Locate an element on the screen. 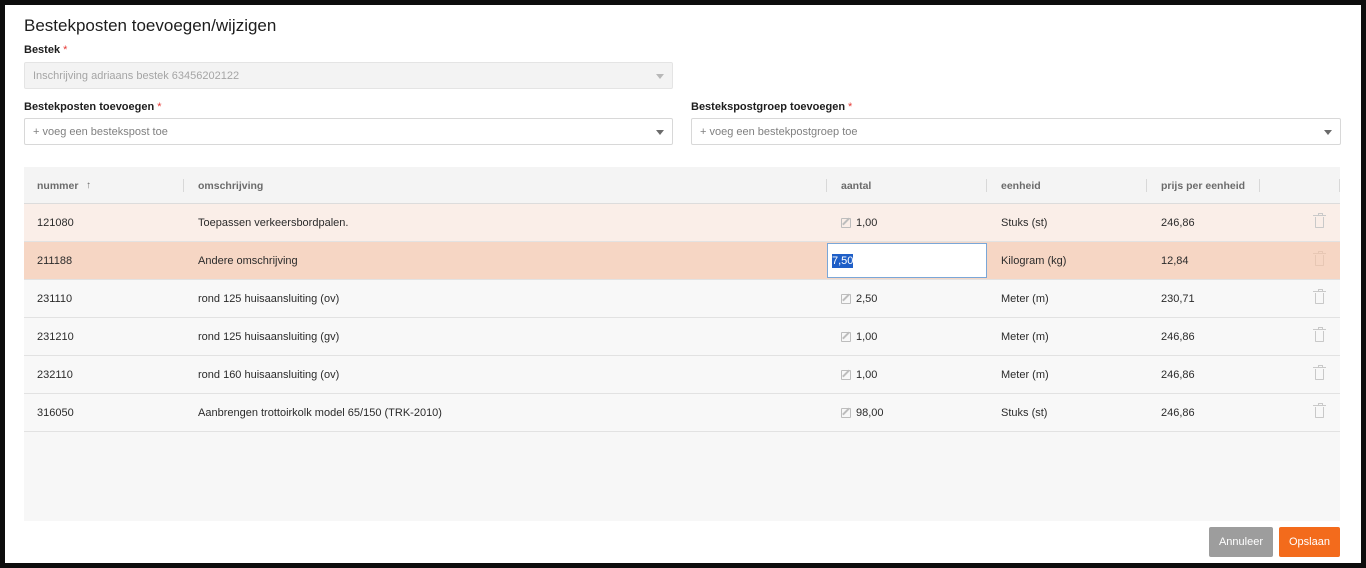 Image resolution: width=1366 pixels, height=568 pixels. dialog-title: Bestekposten toevoegen/wijzigen is located at coordinates (150, 25).